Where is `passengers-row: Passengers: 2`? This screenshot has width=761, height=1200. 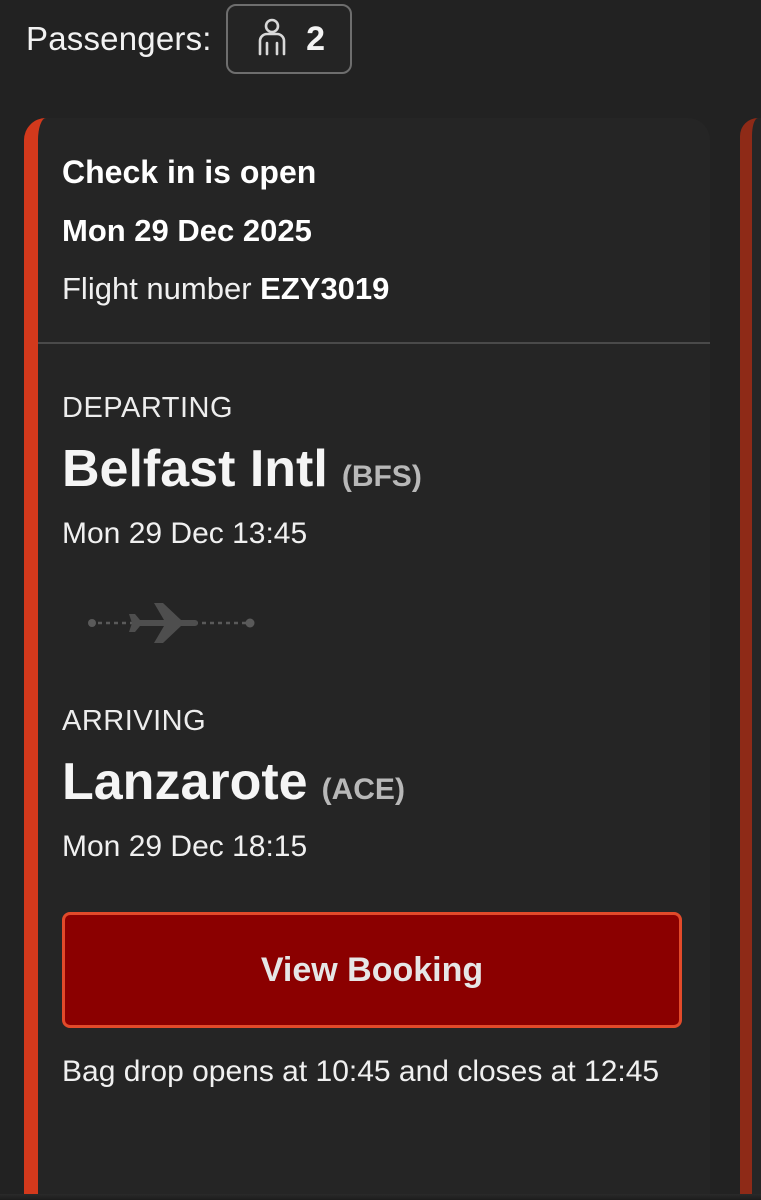 passengers-row: Passengers: 2 is located at coordinates (189, 39).